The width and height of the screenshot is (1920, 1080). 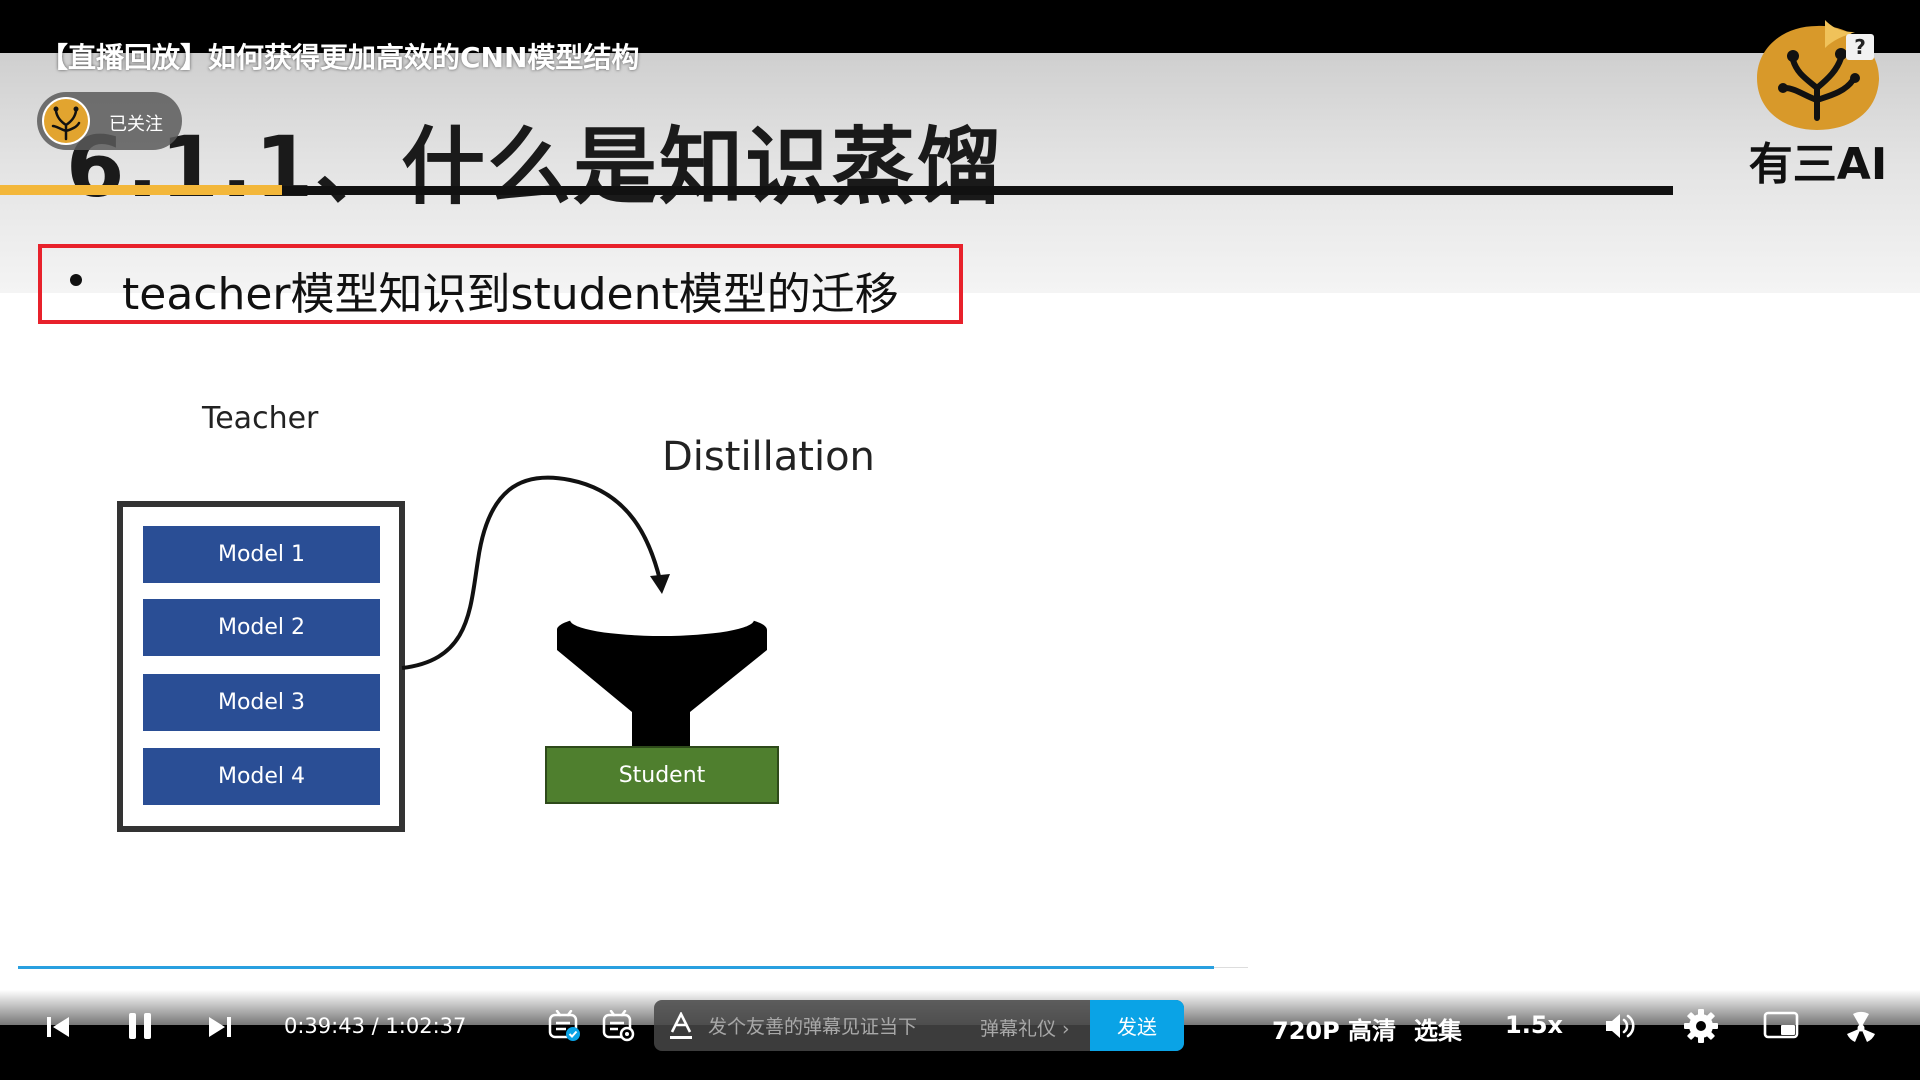 What do you see at coordinates (1334, 1028) in the screenshot?
I see `quality-selector: 720P 高清` at bounding box center [1334, 1028].